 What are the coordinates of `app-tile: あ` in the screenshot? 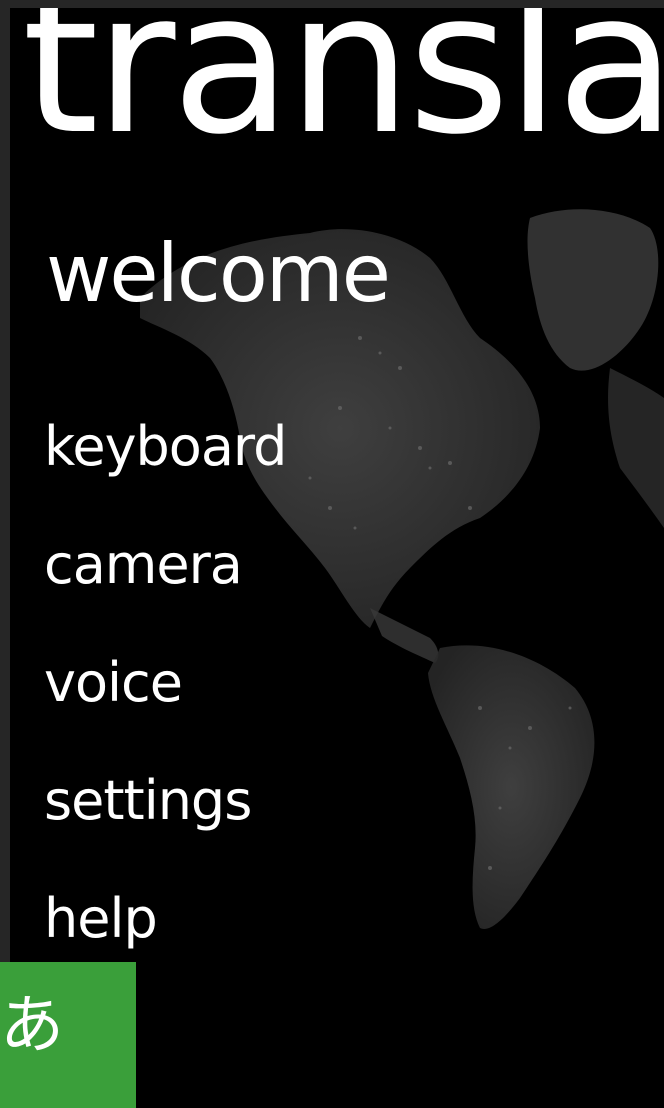 It's located at (68, 1035).